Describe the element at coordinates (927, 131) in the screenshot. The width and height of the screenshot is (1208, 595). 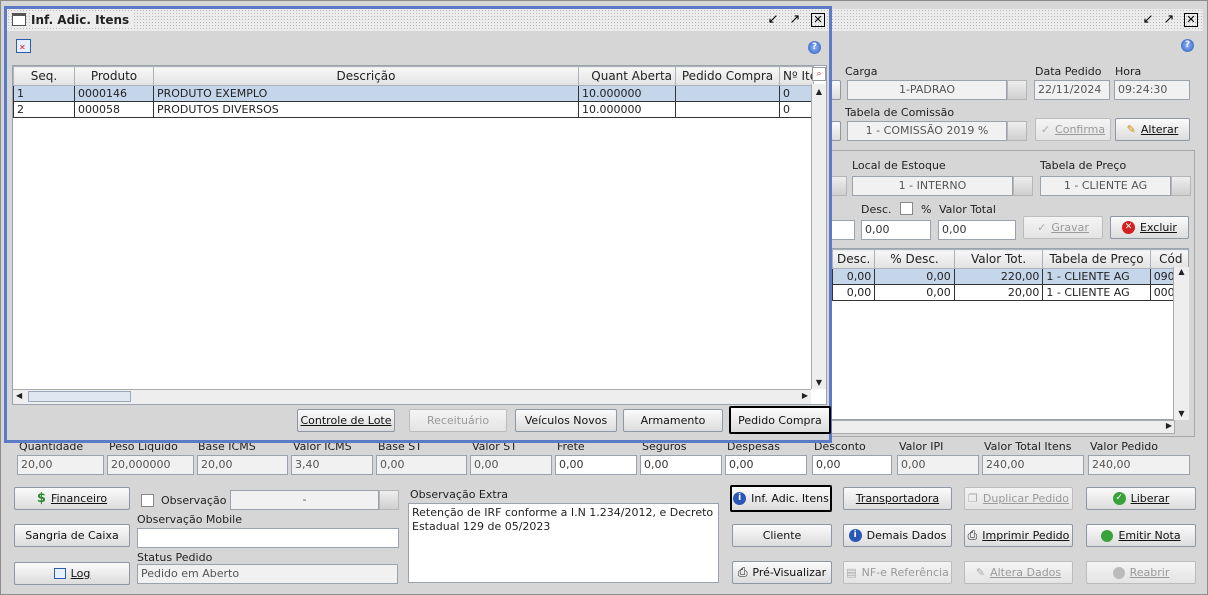
I see `tabela-comissao-field: 1 - COMISSÃO 2019 %` at that location.